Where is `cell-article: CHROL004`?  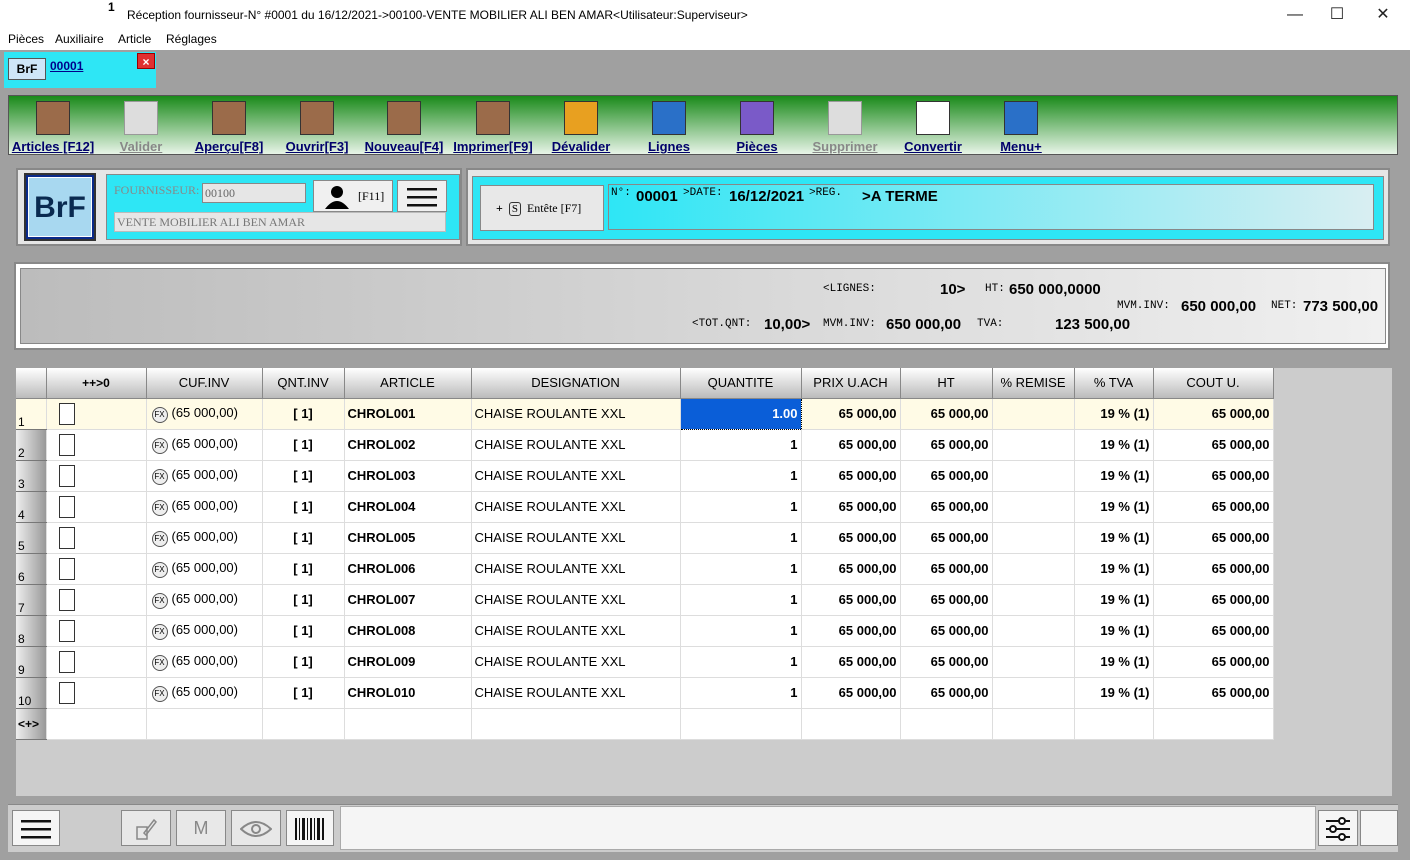
cell-article: CHROL004 is located at coordinates (408, 507).